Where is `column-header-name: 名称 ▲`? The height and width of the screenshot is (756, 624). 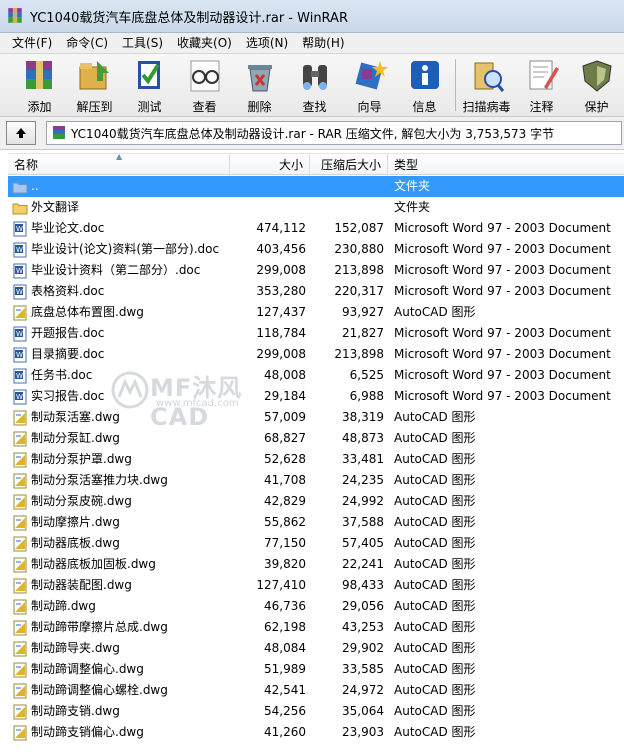 column-header-name: 名称 ▲ is located at coordinates (119, 164).